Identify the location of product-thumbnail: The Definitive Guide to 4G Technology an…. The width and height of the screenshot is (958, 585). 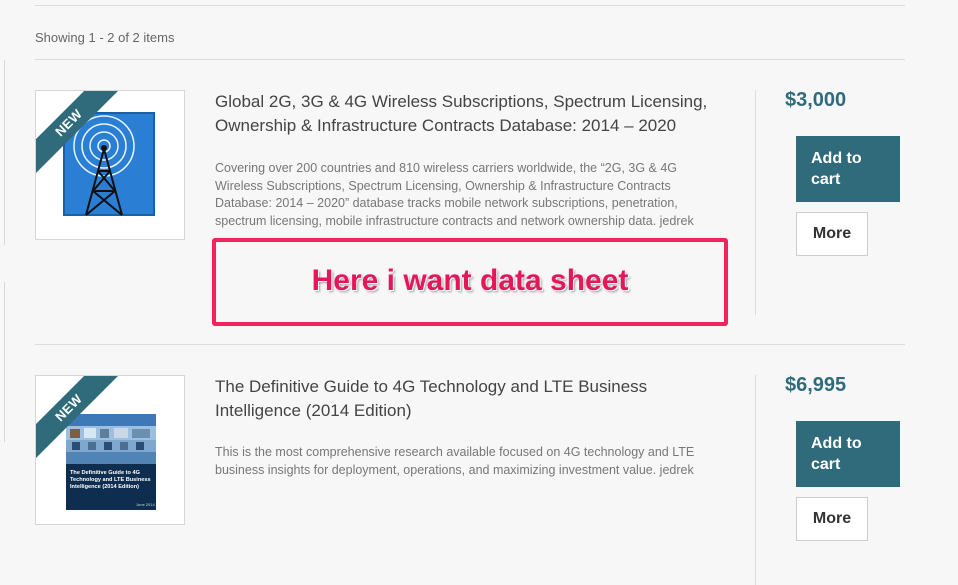
(110, 450).